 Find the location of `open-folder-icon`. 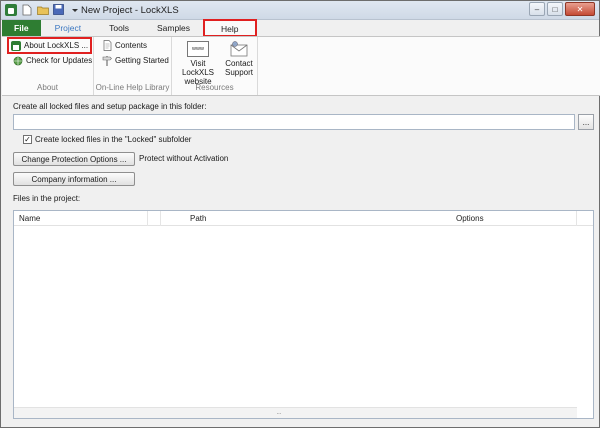

open-folder-icon is located at coordinates (42, 9).